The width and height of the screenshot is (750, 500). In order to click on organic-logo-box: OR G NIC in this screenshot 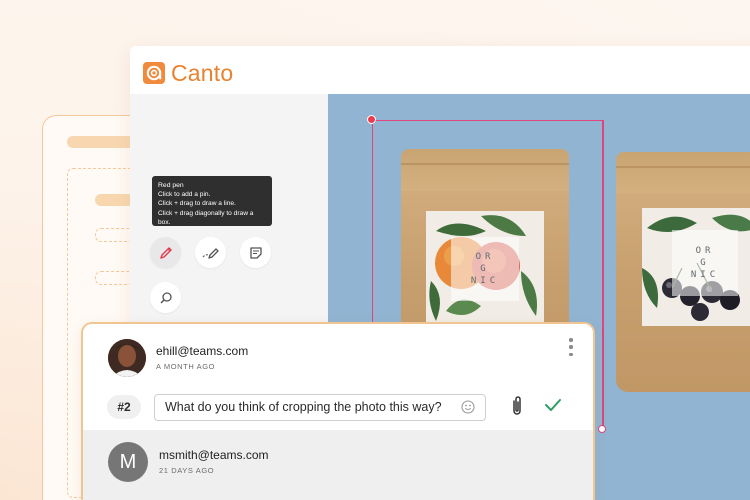, I will do `click(705, 263)`.